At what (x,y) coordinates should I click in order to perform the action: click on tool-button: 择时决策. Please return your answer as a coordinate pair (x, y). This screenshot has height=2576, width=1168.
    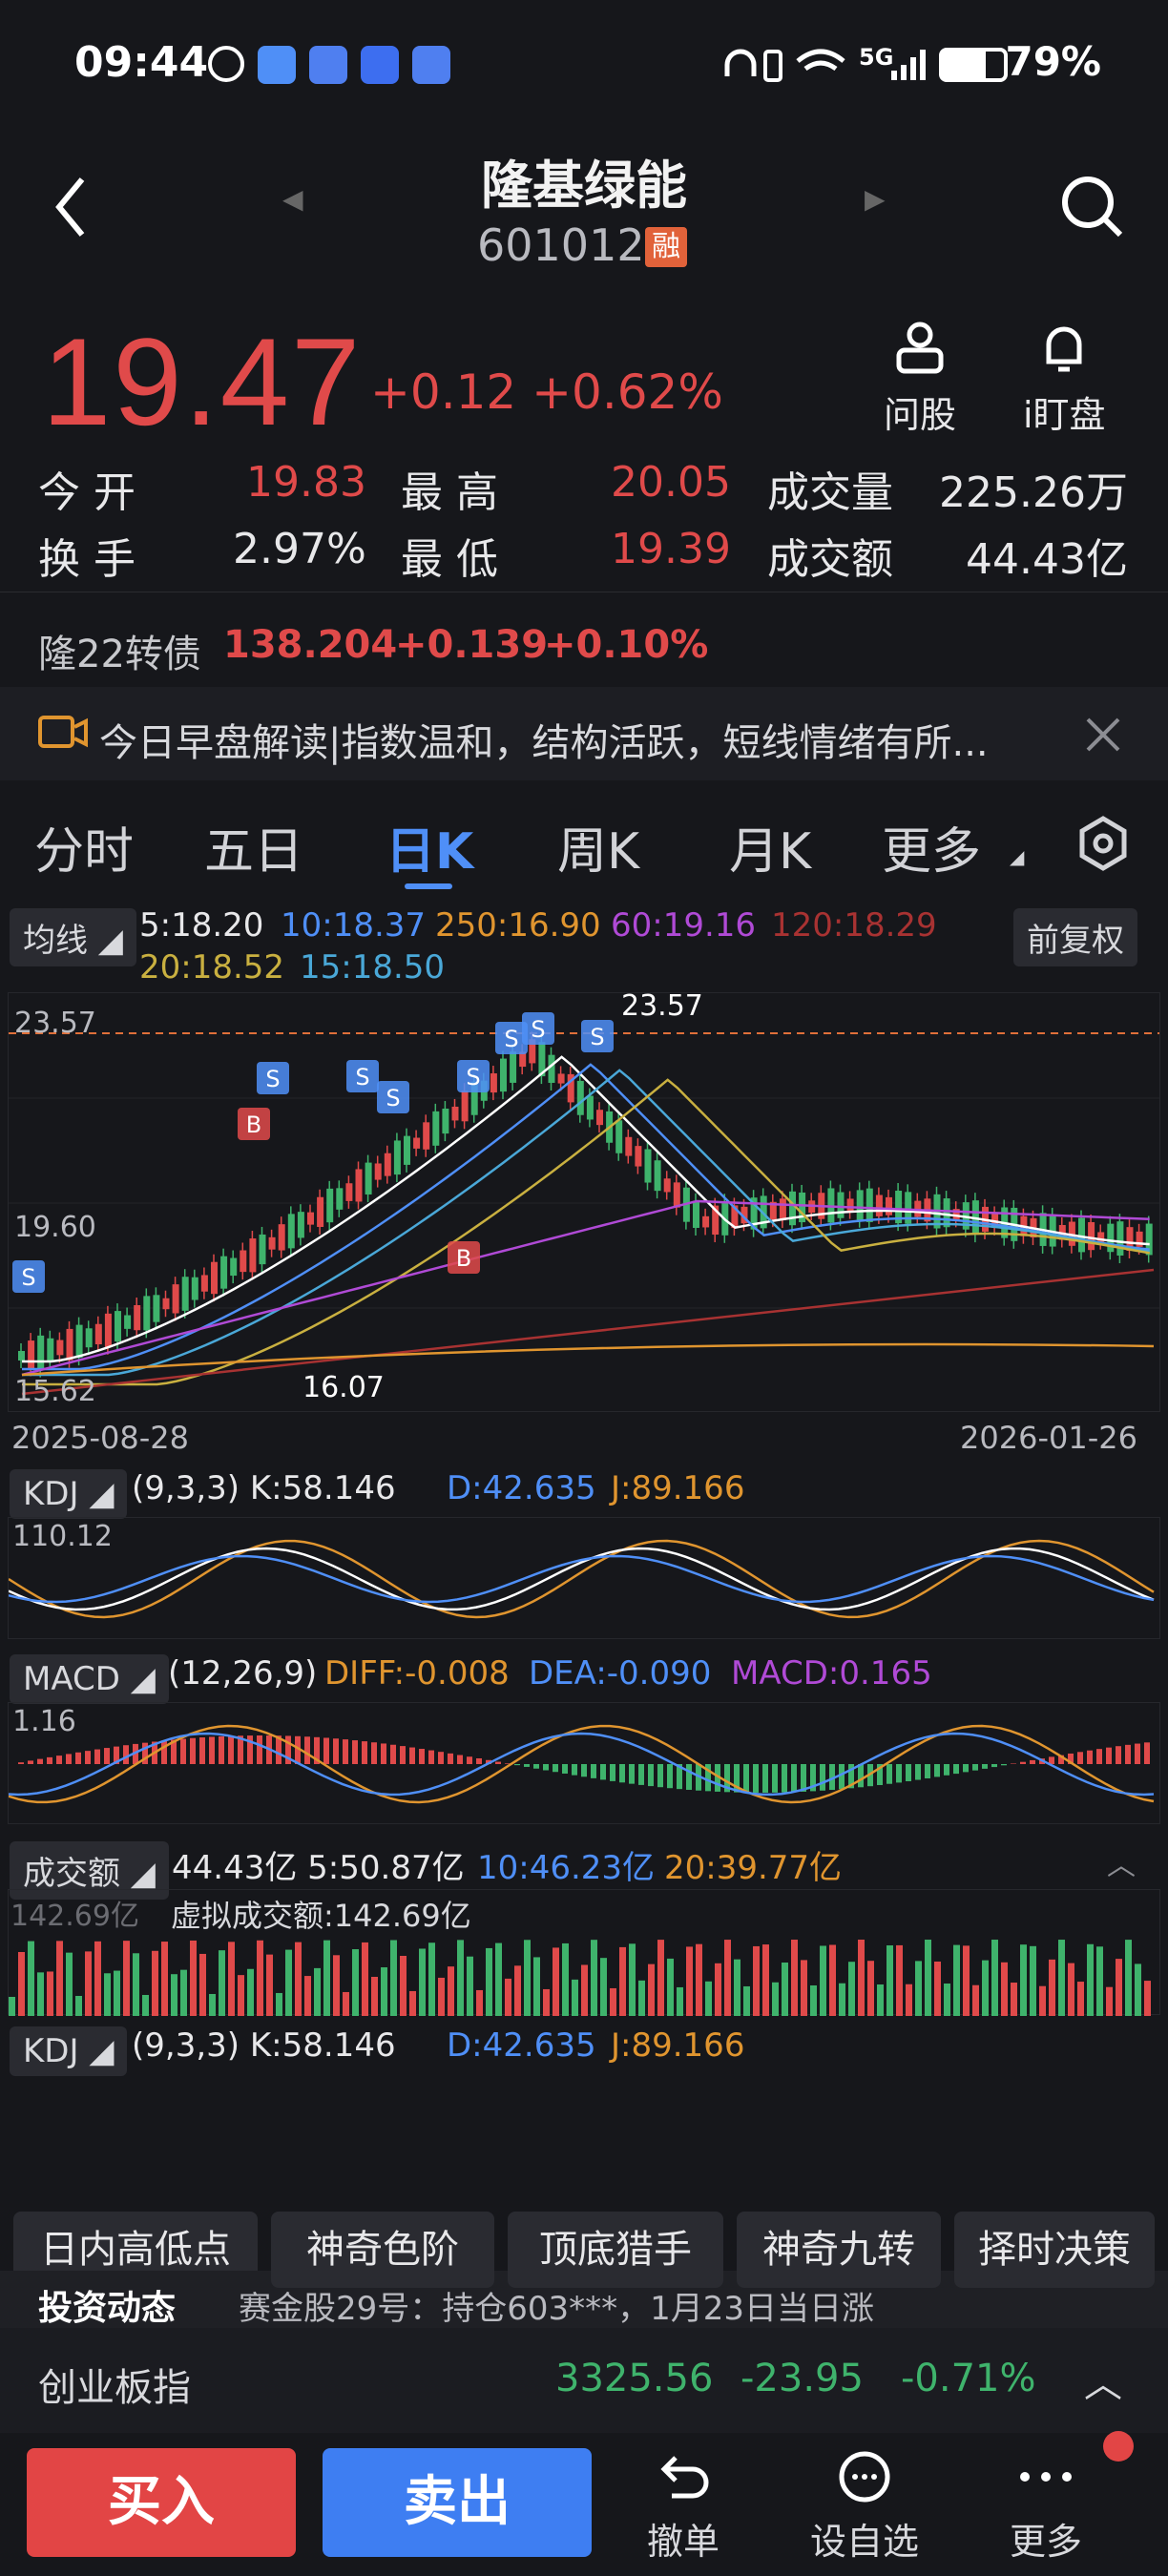
    Looking at the image, I should click on (1055, 2250).